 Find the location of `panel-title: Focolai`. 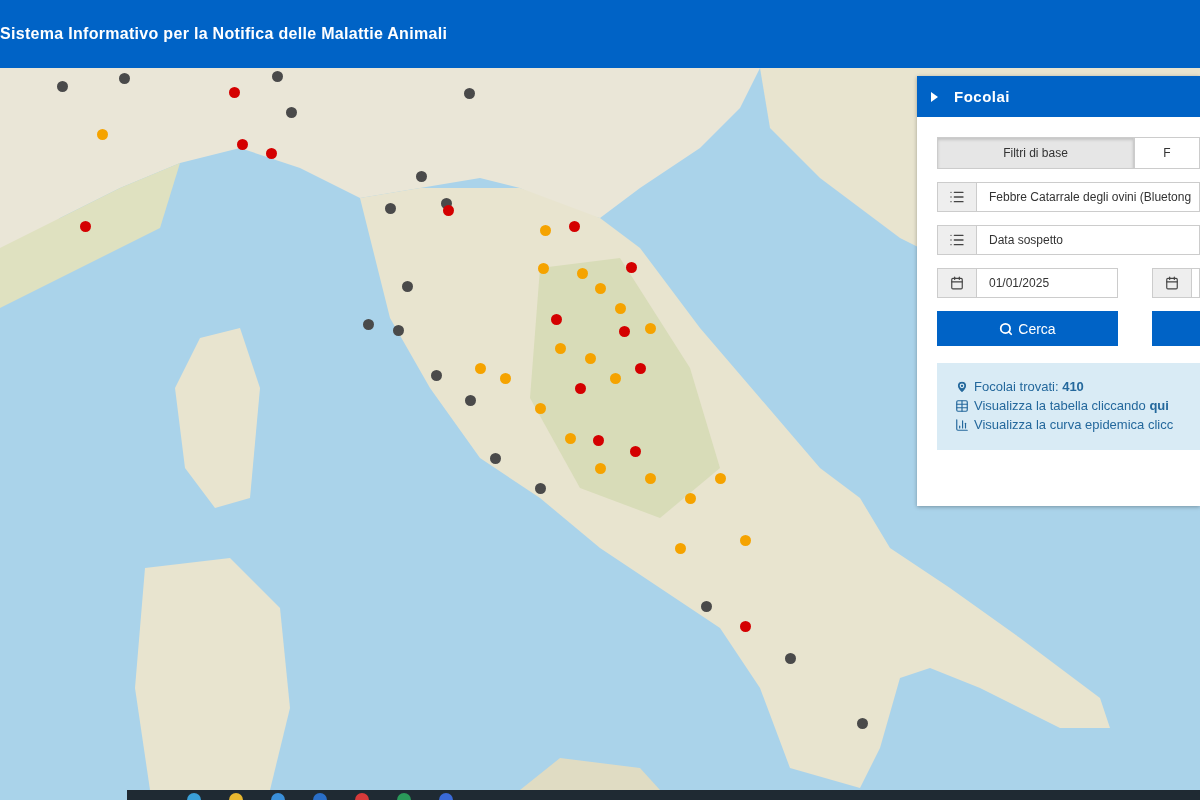

panel-title: Focolai is located at coordinates (982, 96).